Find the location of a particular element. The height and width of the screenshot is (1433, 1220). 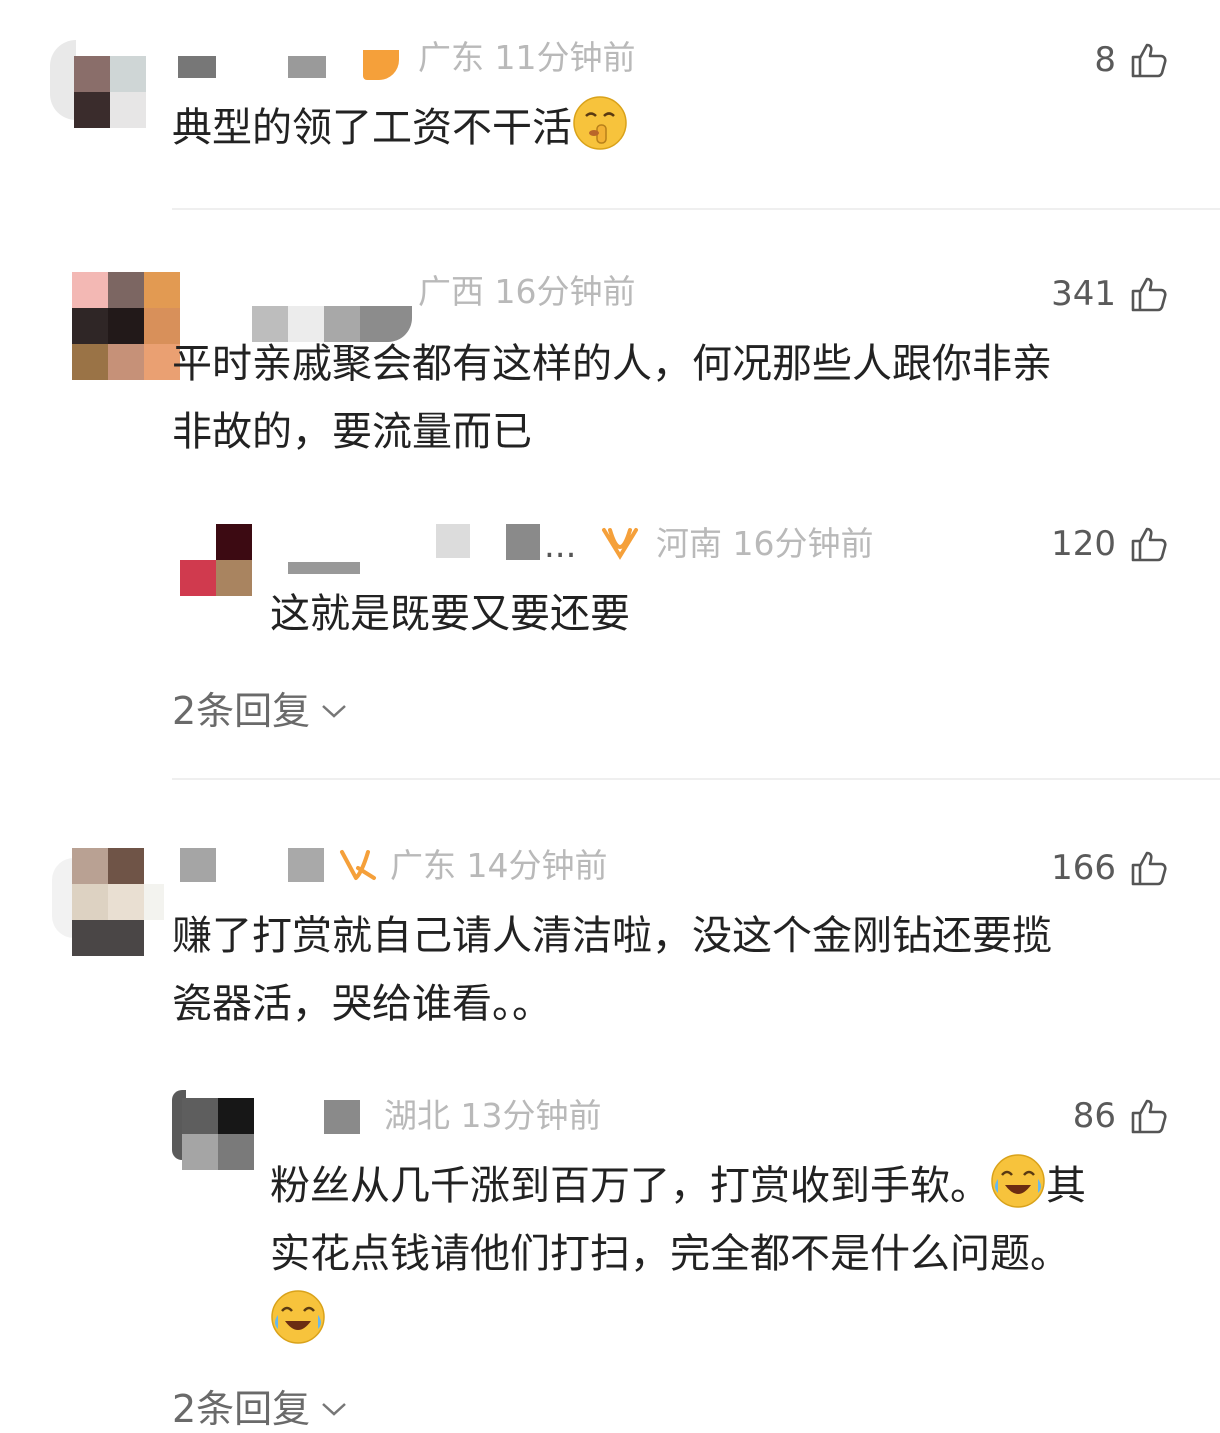

reply-meta: 湖北 13分钟前 is located at coordinates (493, 1115).